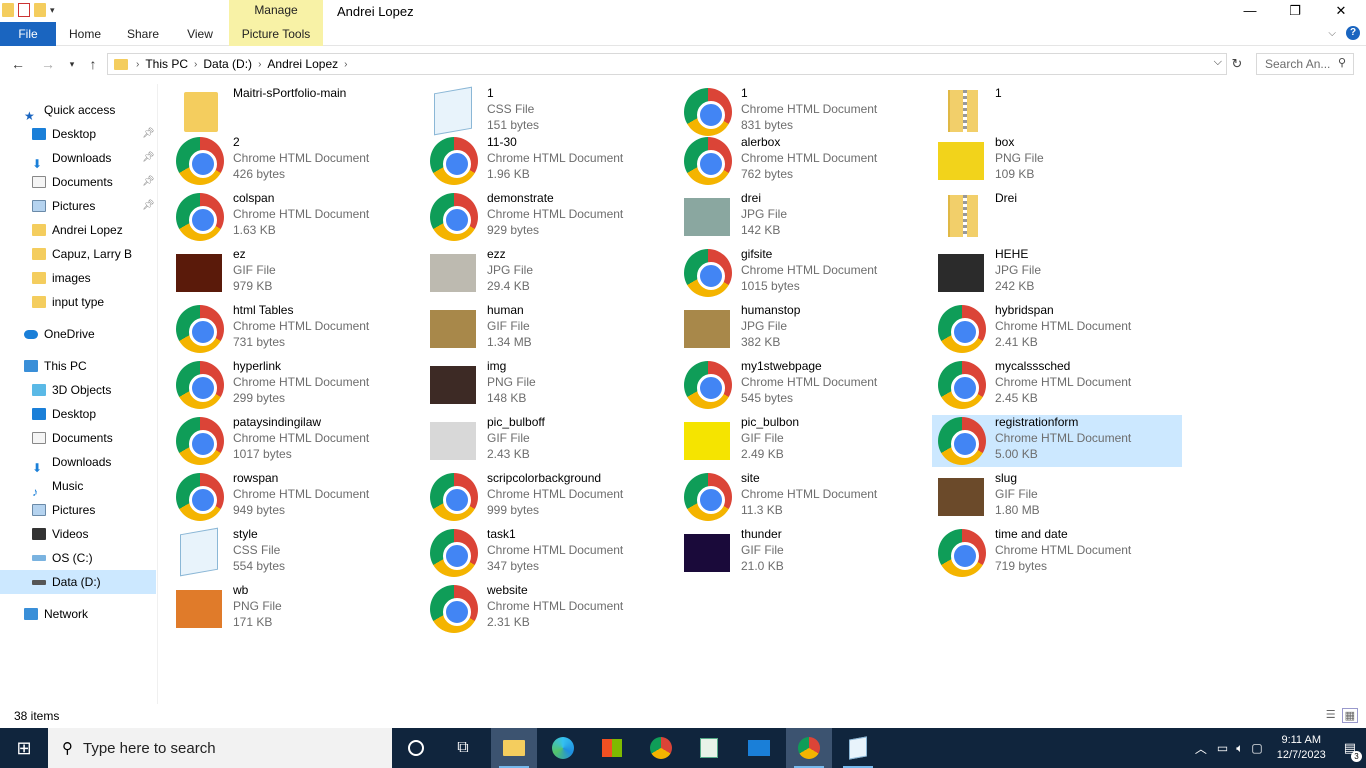  What do you see at coordinates (82, 254) in the screenshot?
I see `nav-folder-capuz: Capuz, Larry B` at bounding box center [82, 254].